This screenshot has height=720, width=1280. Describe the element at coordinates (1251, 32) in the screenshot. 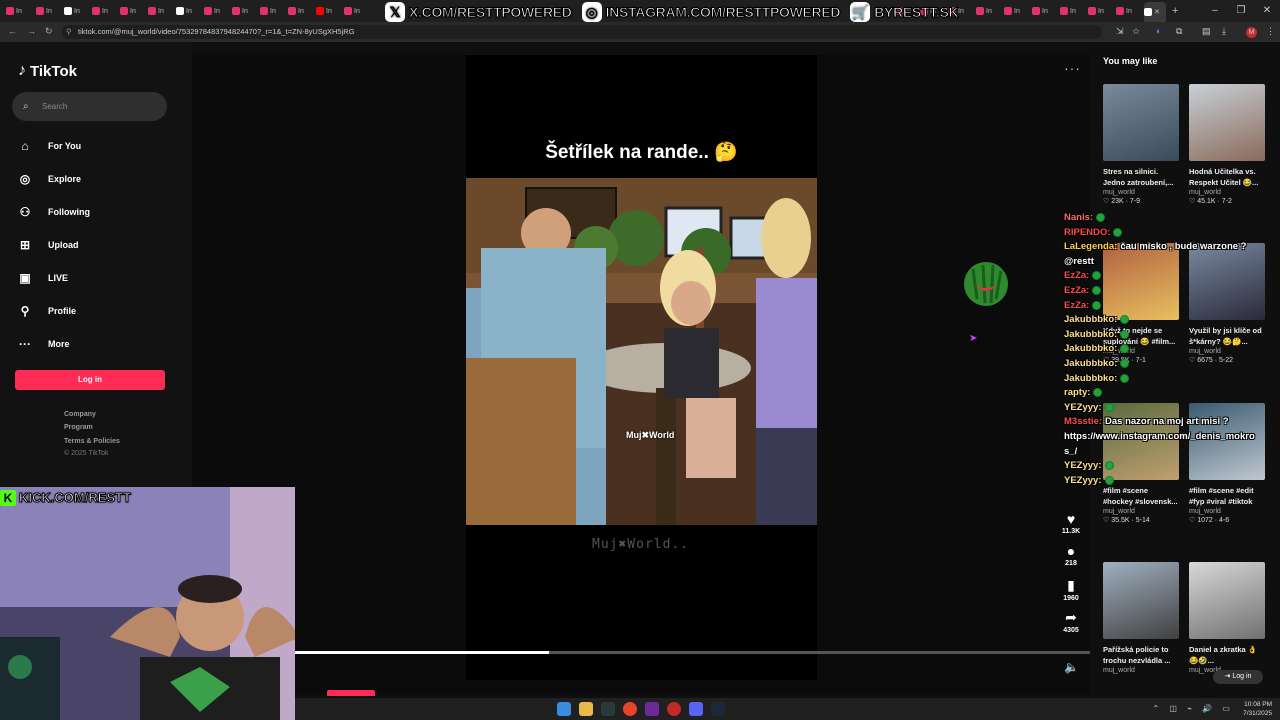

I see `profile-avatar: M` at that location.